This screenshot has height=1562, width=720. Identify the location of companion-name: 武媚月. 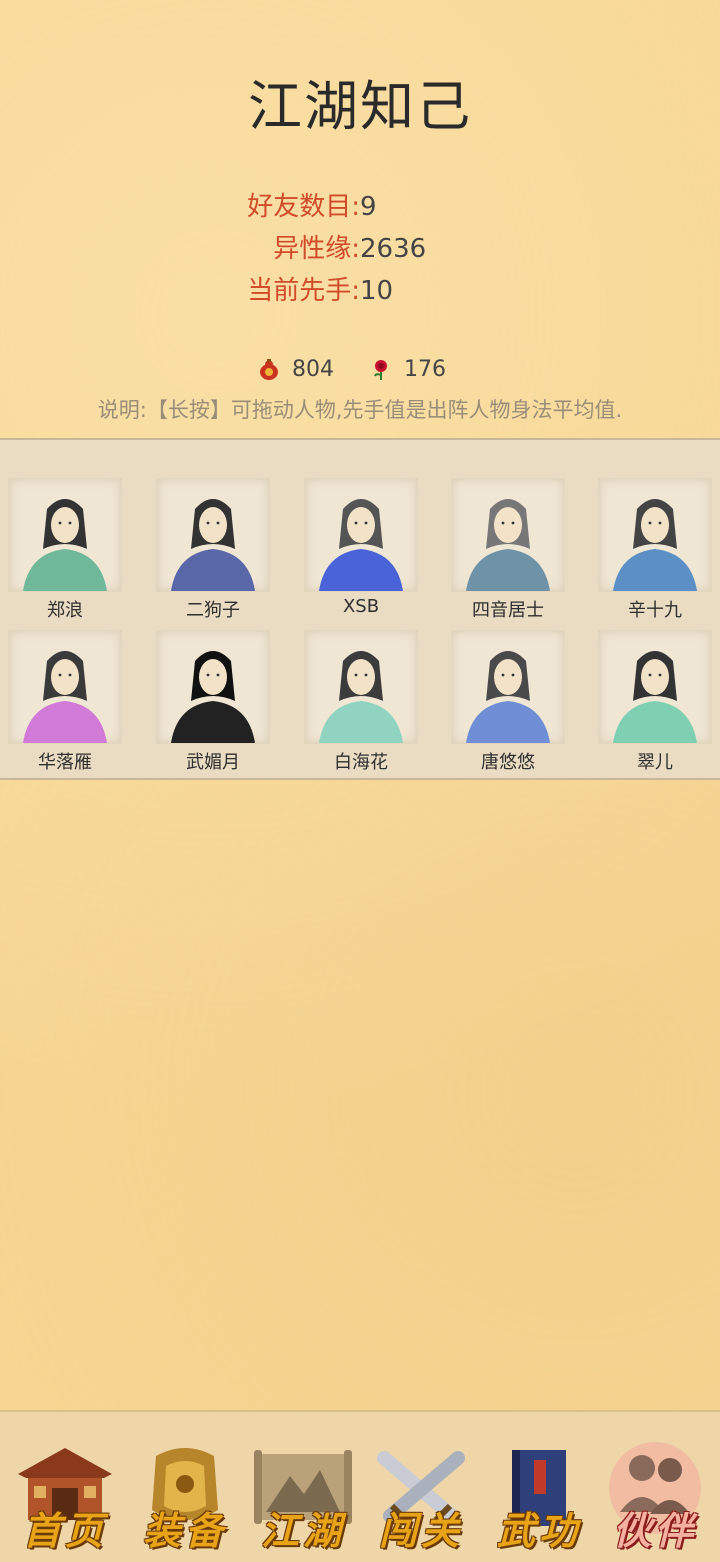
(213, 762).